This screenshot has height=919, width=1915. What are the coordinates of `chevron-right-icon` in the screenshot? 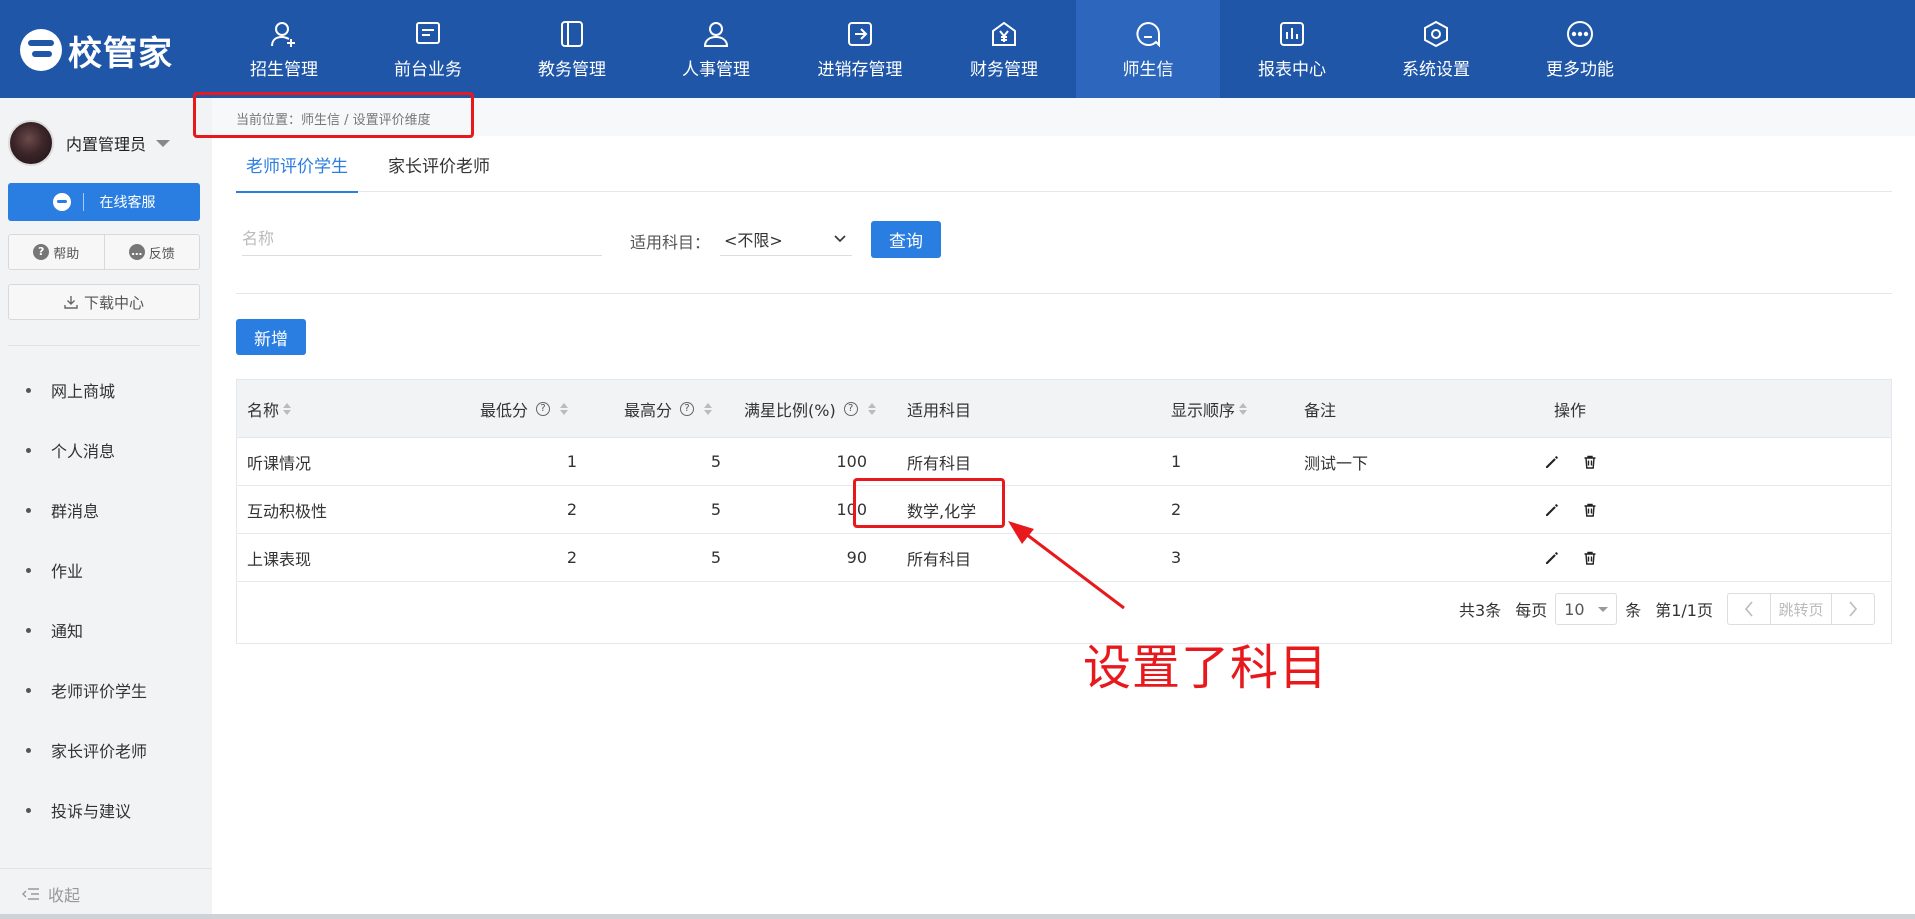 It's located at (1853, 609).